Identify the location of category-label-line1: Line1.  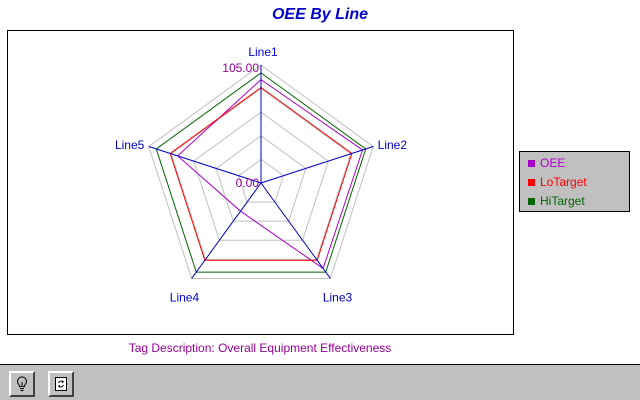
(263, 52).